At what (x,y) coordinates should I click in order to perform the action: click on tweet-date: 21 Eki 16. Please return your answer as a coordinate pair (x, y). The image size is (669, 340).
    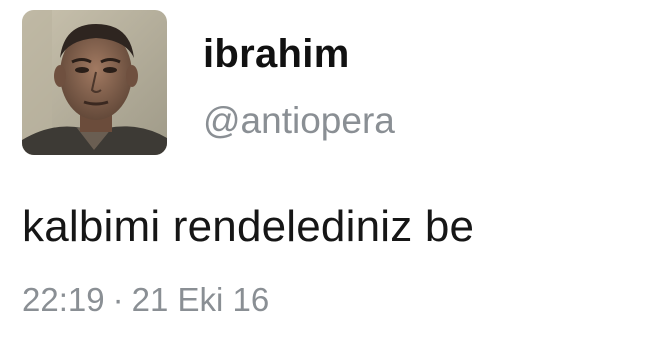
    Looking at the image, I should click on (200, 299).